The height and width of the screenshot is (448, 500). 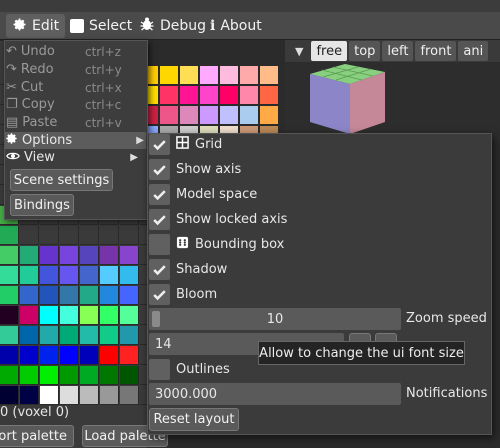 I want to click on hamburger-icon: ▼, so click(x=299, y=51).